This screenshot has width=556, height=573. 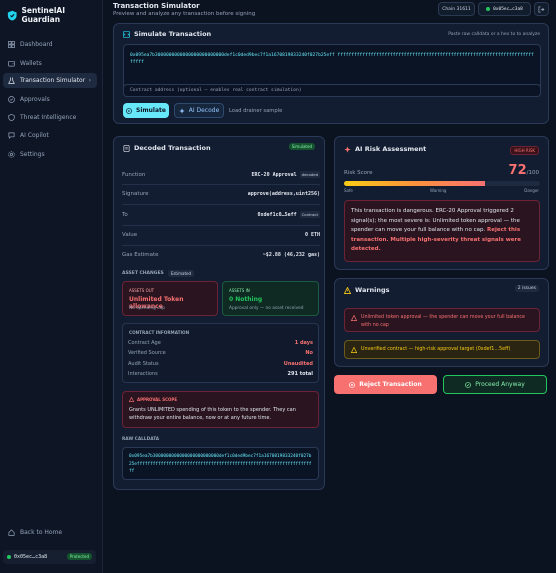 I want to click on logout-icon, so click(x=541, y=9).